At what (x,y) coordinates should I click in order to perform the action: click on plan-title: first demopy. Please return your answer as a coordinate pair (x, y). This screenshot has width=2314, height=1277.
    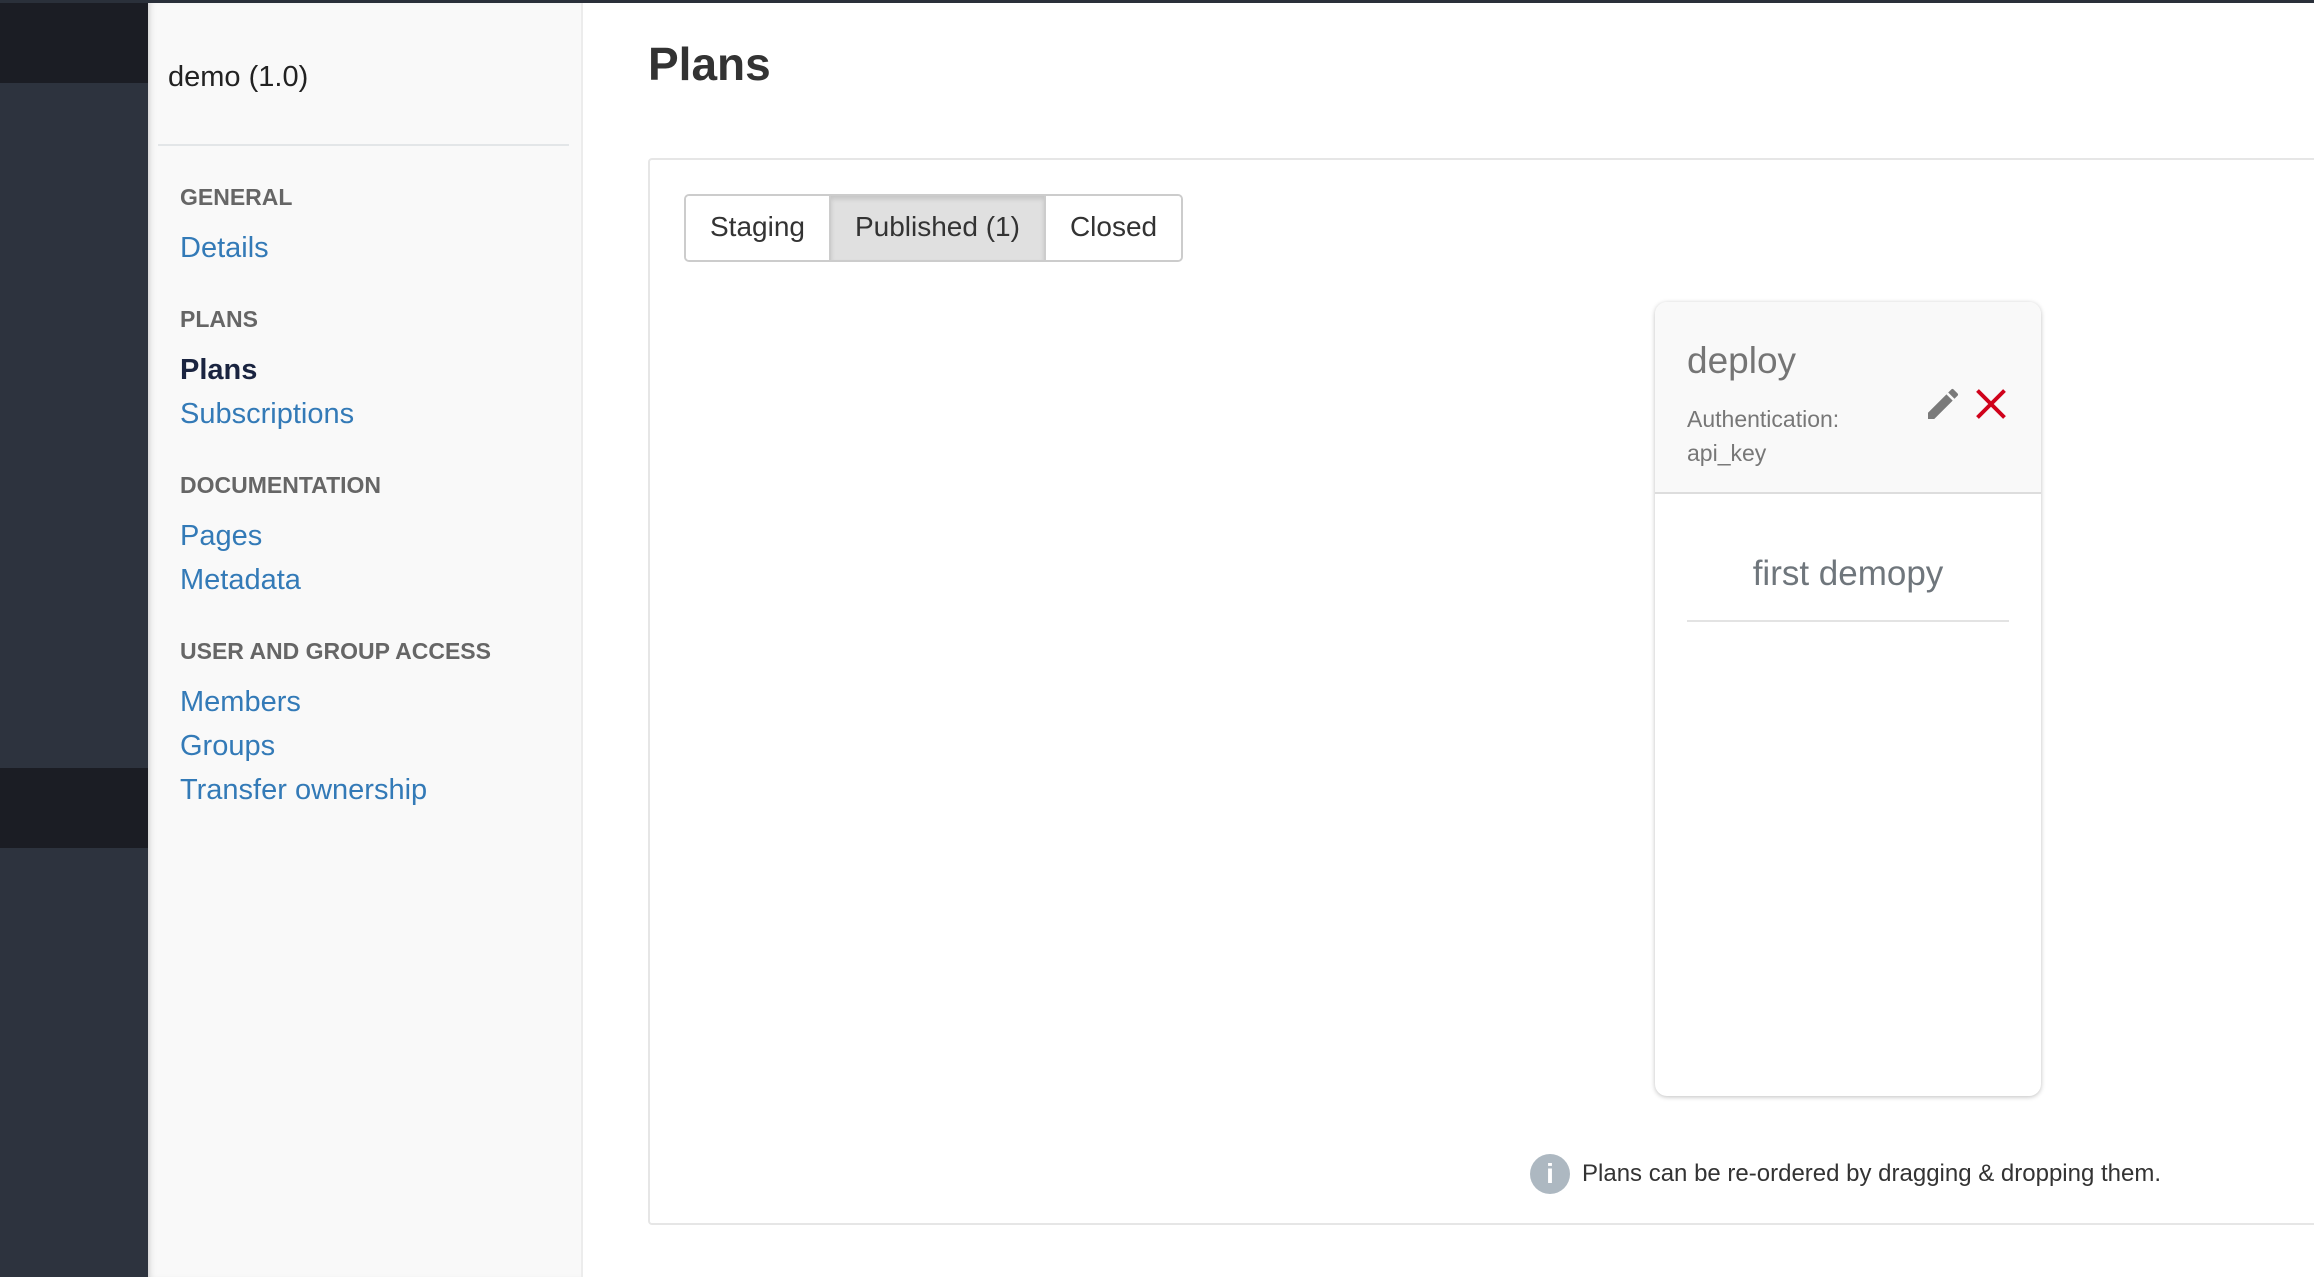
    Looking at the image, I should click on (1848, 573).